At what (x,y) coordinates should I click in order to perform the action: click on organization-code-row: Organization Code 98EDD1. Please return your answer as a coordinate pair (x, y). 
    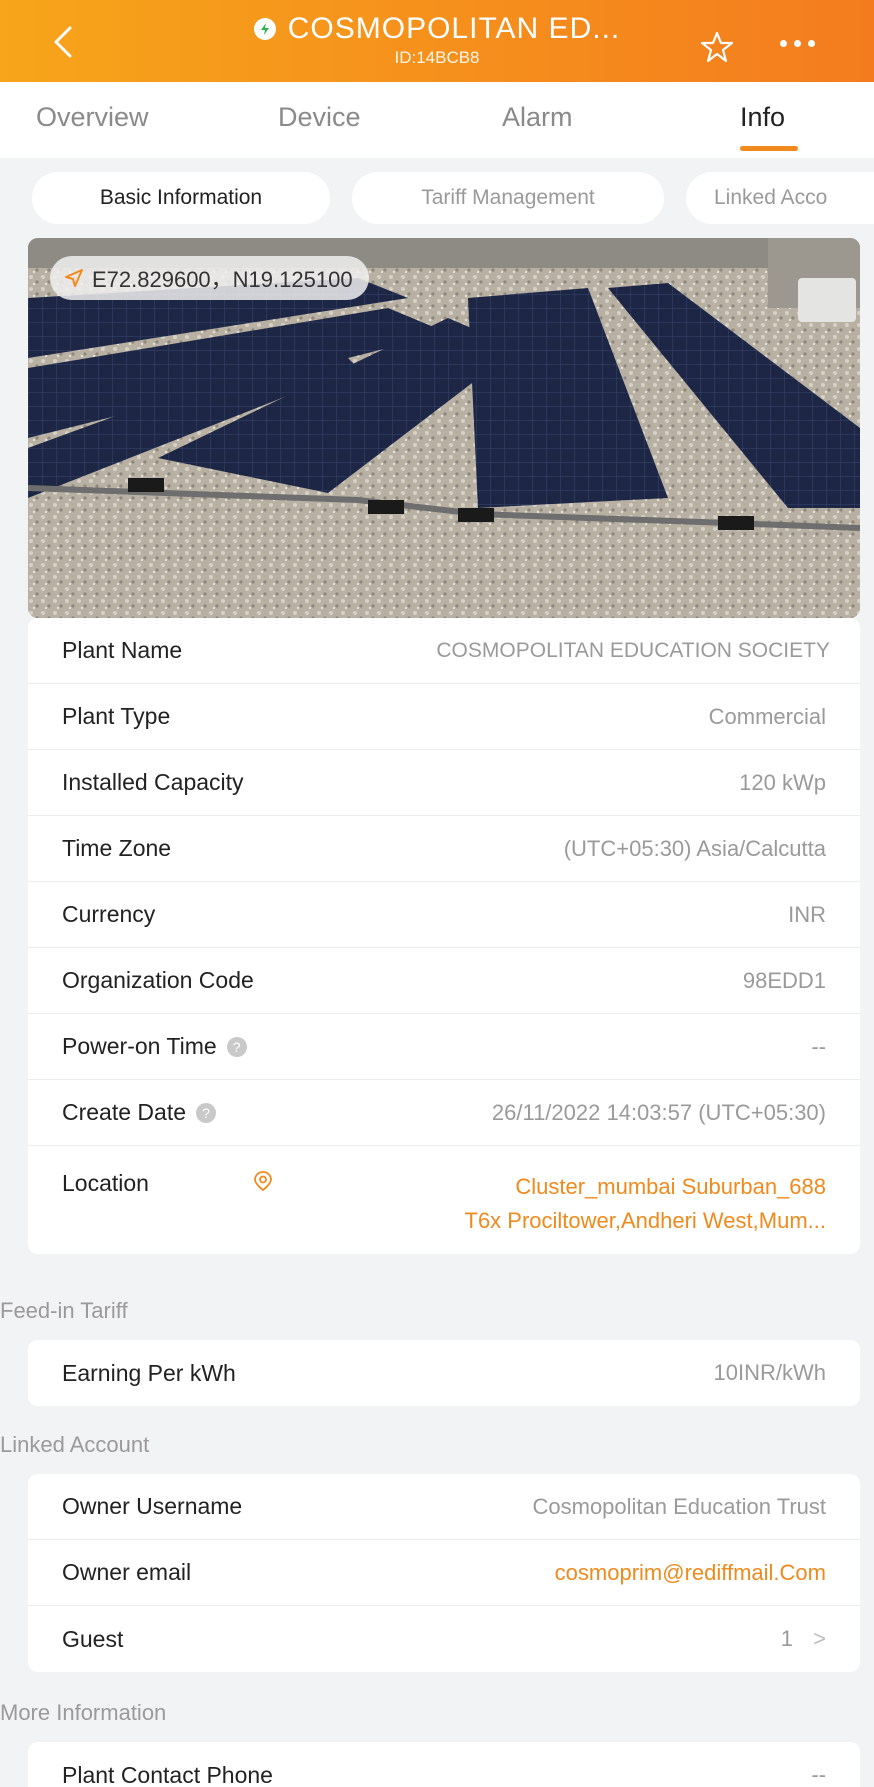
    Looking at the image, I should click on (444, 981).